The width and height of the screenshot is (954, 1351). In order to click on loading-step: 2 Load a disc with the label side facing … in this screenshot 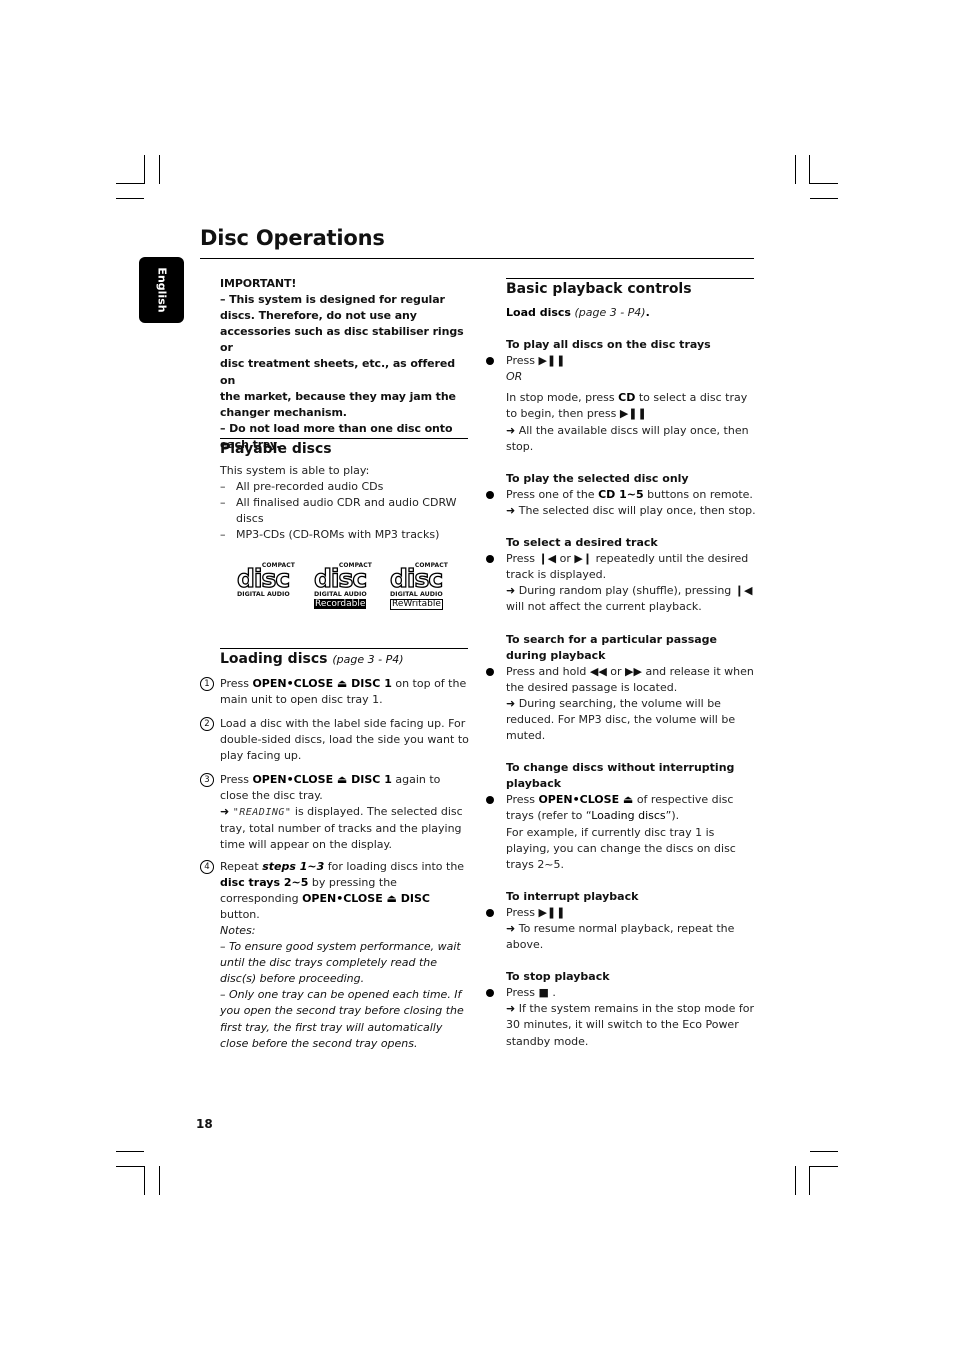, I will do `click(335, 740)`.